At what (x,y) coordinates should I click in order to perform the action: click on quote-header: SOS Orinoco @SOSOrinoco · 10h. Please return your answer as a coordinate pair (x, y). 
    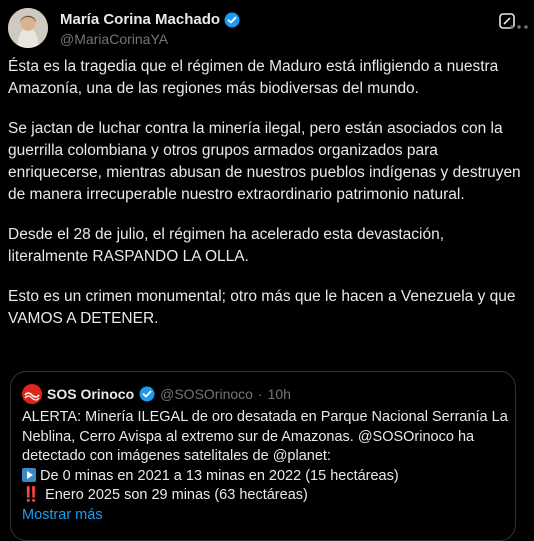
    Looking at the image, I should click on (156, 394).